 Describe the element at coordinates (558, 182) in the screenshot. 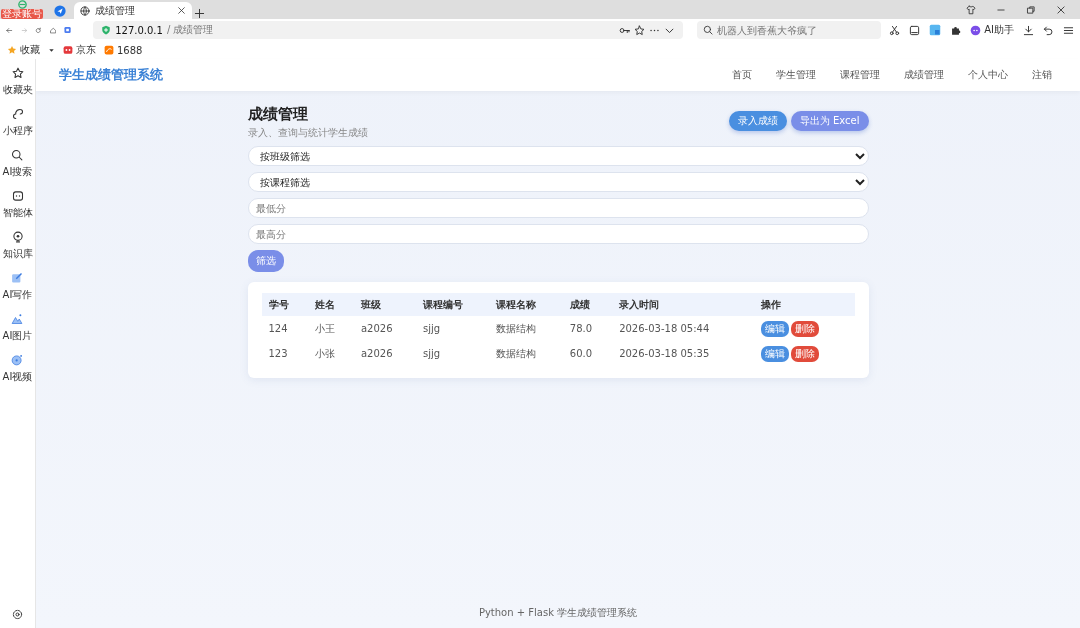

I see `filter-select: 按课程筛选` at that location.